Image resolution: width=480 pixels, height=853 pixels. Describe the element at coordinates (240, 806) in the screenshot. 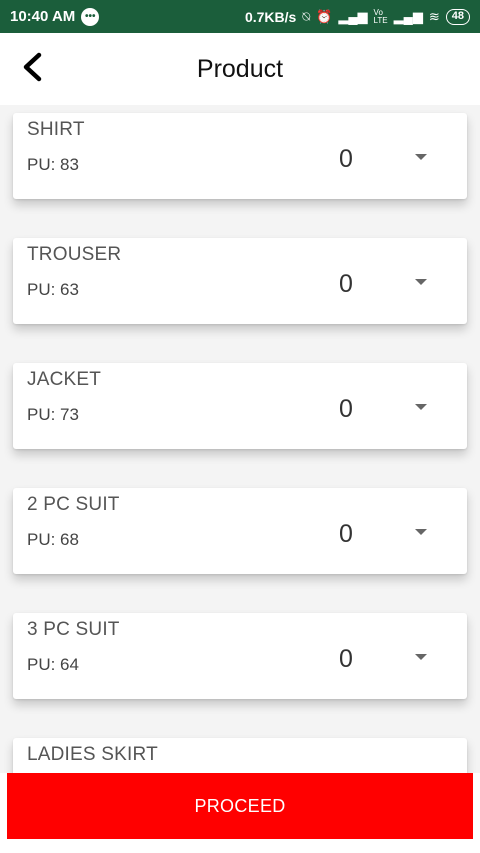

I see `proceed-button: PROCEED` at that location.